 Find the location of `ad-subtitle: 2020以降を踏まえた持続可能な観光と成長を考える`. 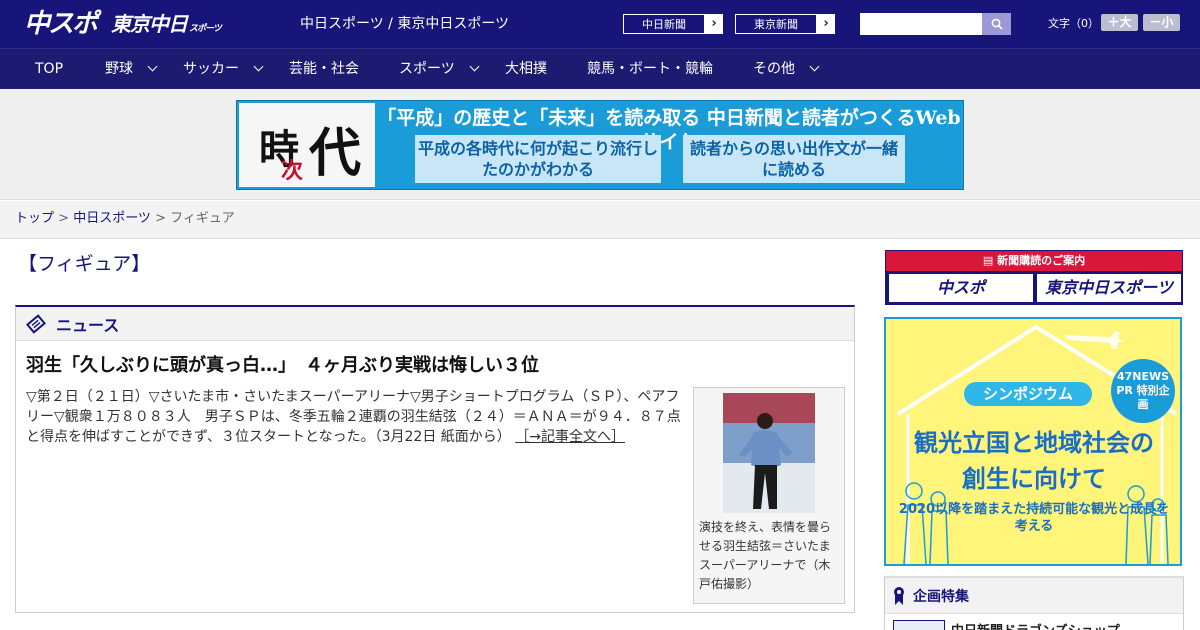

ad-subtitle: 2020以降を踏まえた持続可能な観光と成長を考える is located at coordinates (1034, 518).